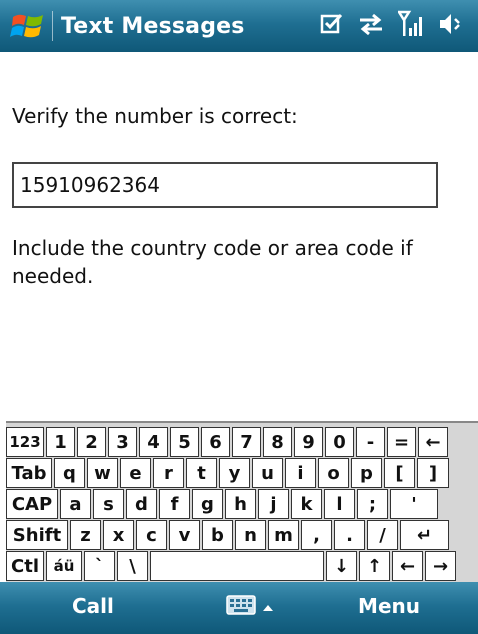 The width and height of the screenshot is (478, 634). Describe the element at coordinates (366, 473) in the screenshot. I see `key-p: p` at that location.